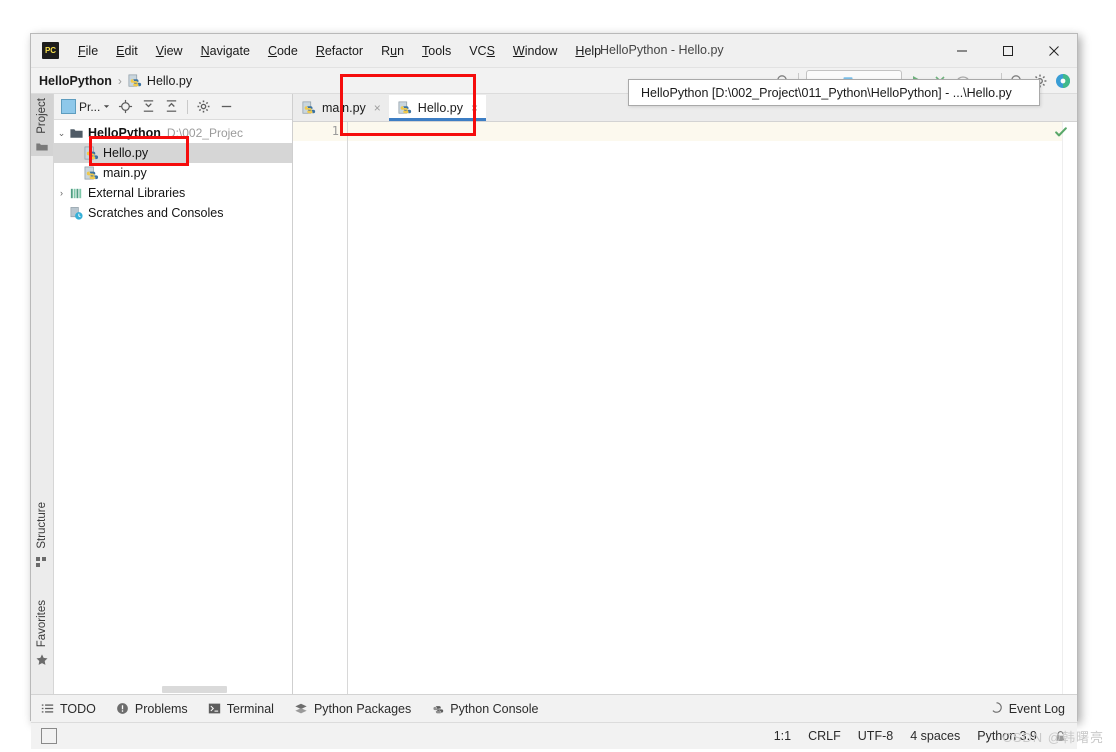 The height and width of the screenshot is (752, 1116). Describe the element at coordinates (78, 708) in the screenshot. I see `bottom-item-todo-label: TODO` at that location.